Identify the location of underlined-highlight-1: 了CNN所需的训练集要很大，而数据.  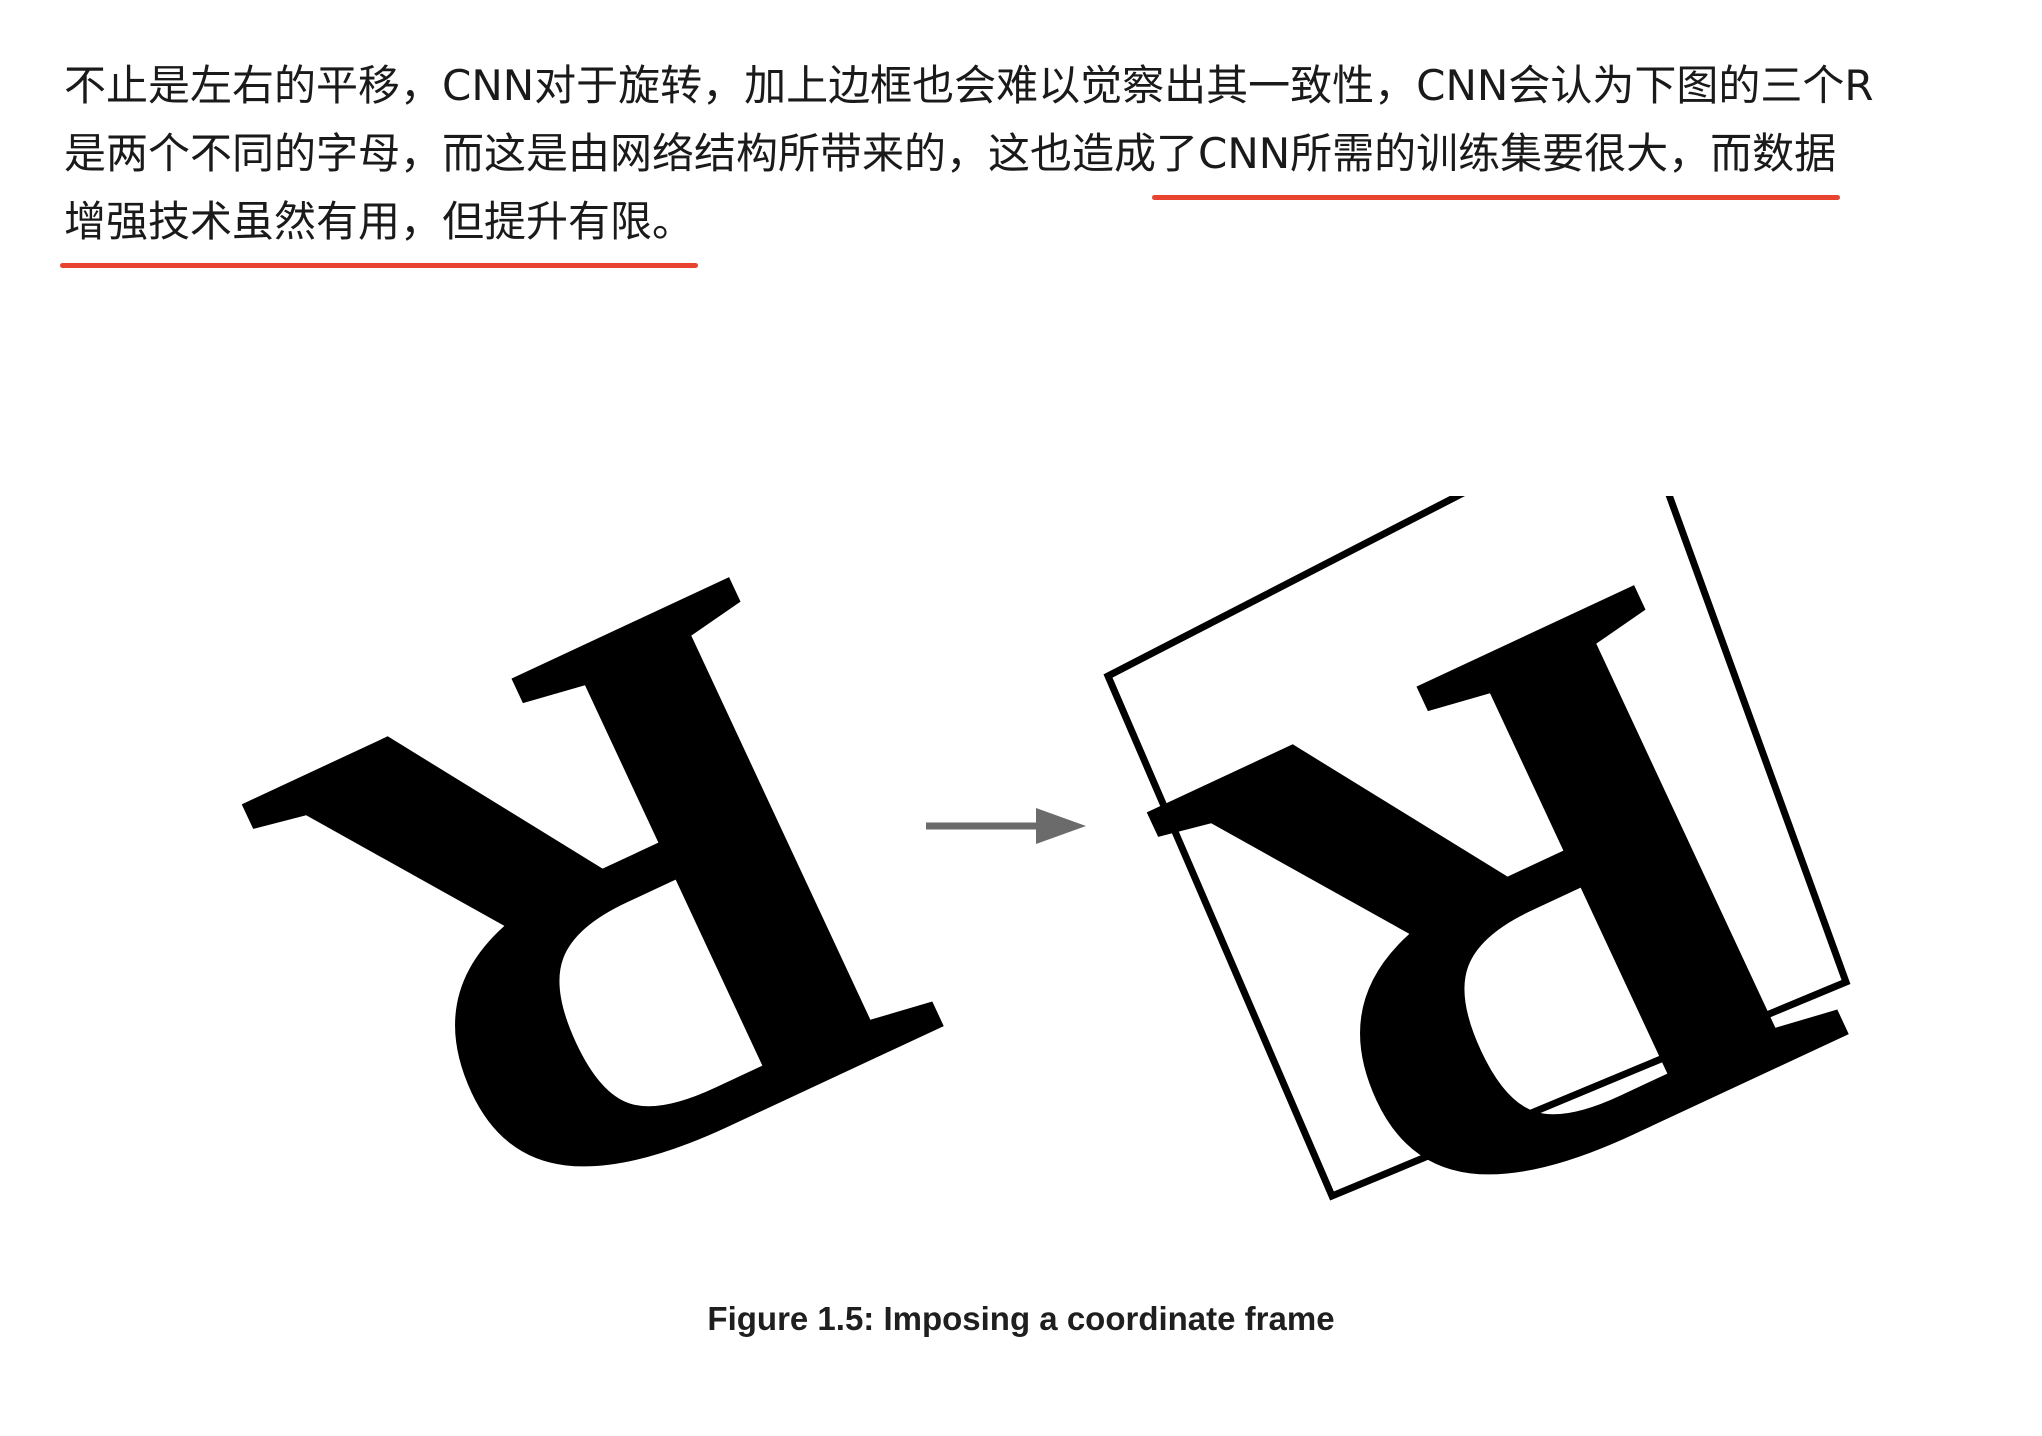
(1496, 160).